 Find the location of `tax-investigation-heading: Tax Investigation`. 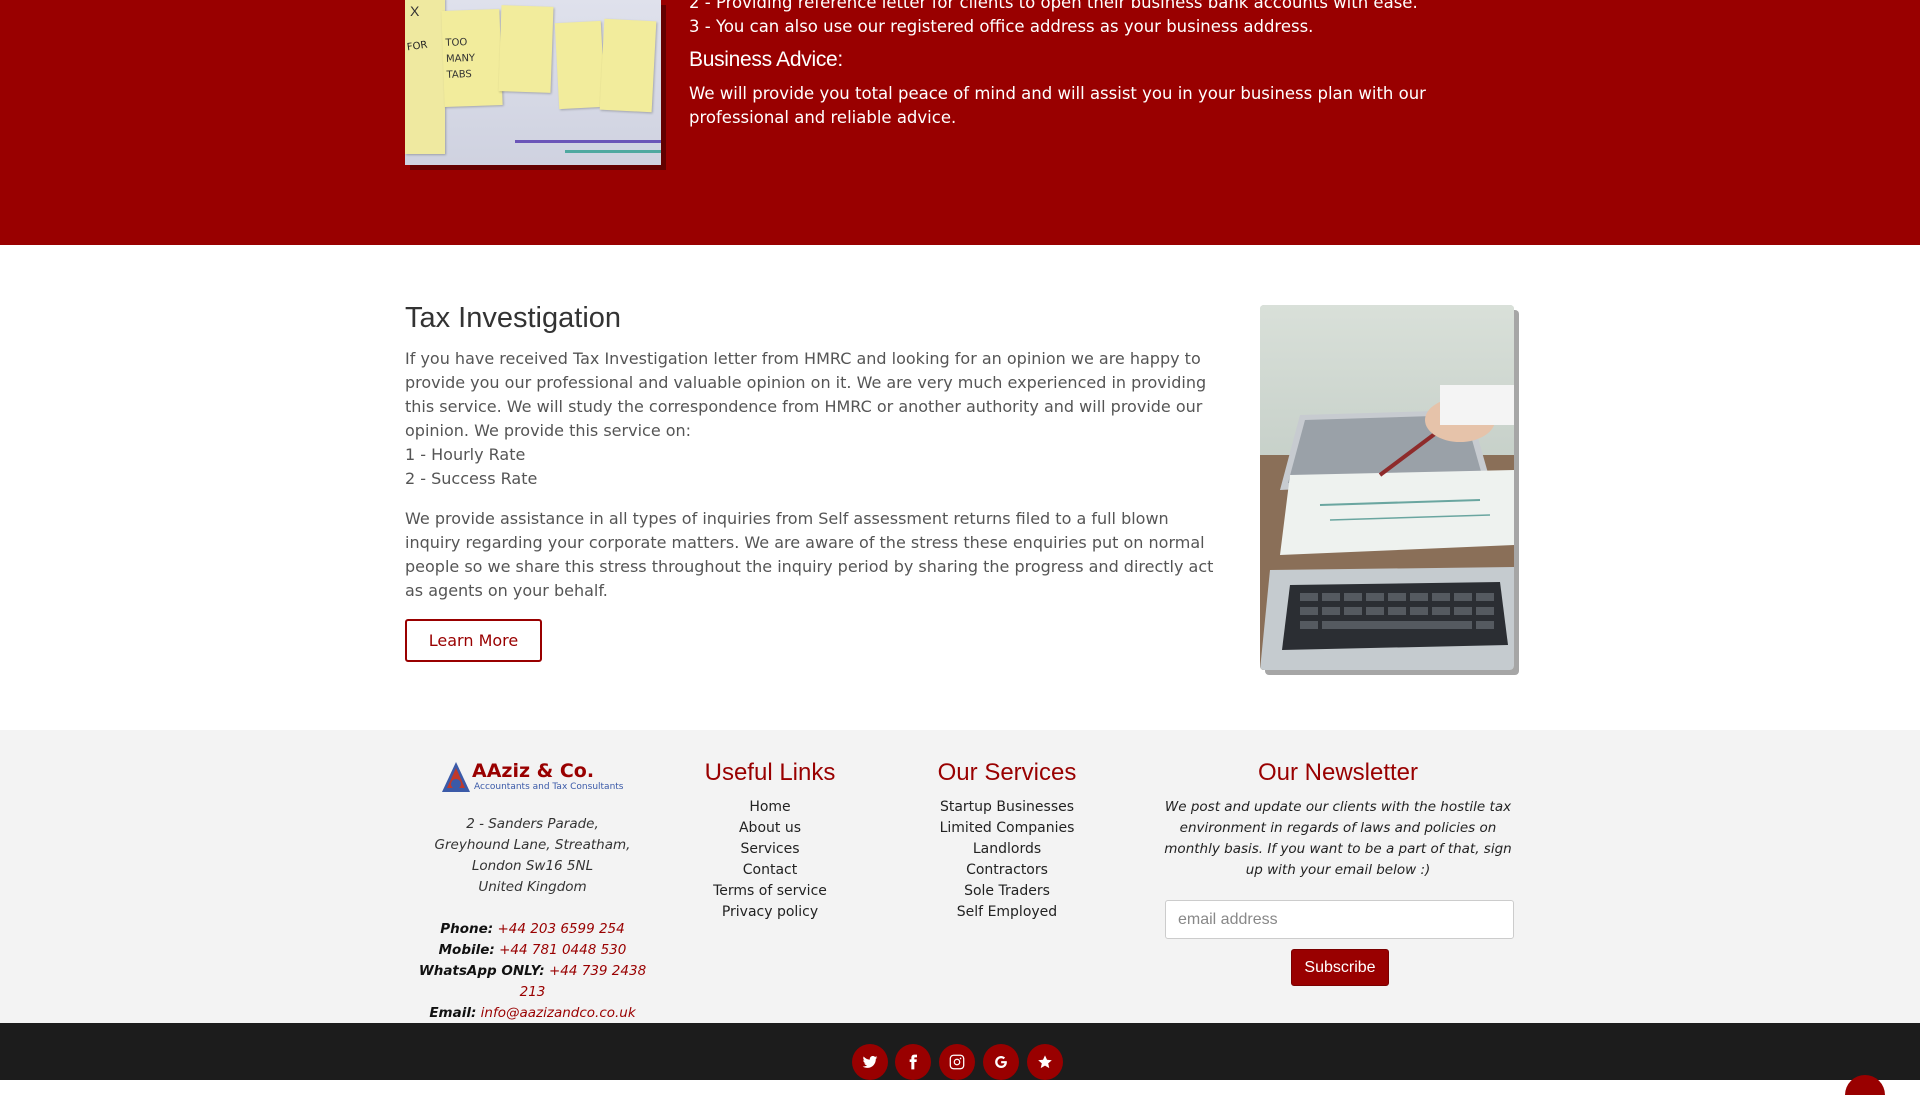

tax-investigation-heading: Tax Investigation is located at coordinates (513, 318).